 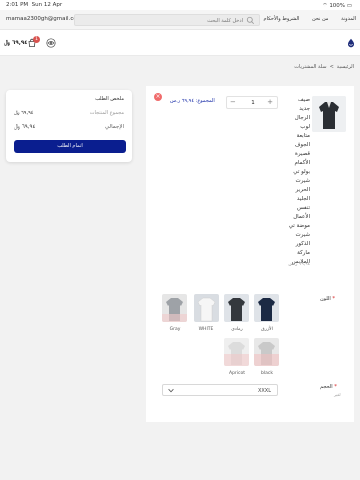 What do you see at coordinates (236, 352) in the screenshot?
I see `color-swatch-apricot` at bounding box center [236, 352].